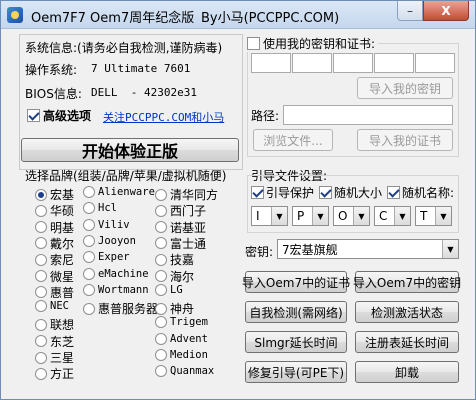  Describe the element at coordinates (392, 216) in the screenshot. I see `boot-letter-select: C ▼` at that location.